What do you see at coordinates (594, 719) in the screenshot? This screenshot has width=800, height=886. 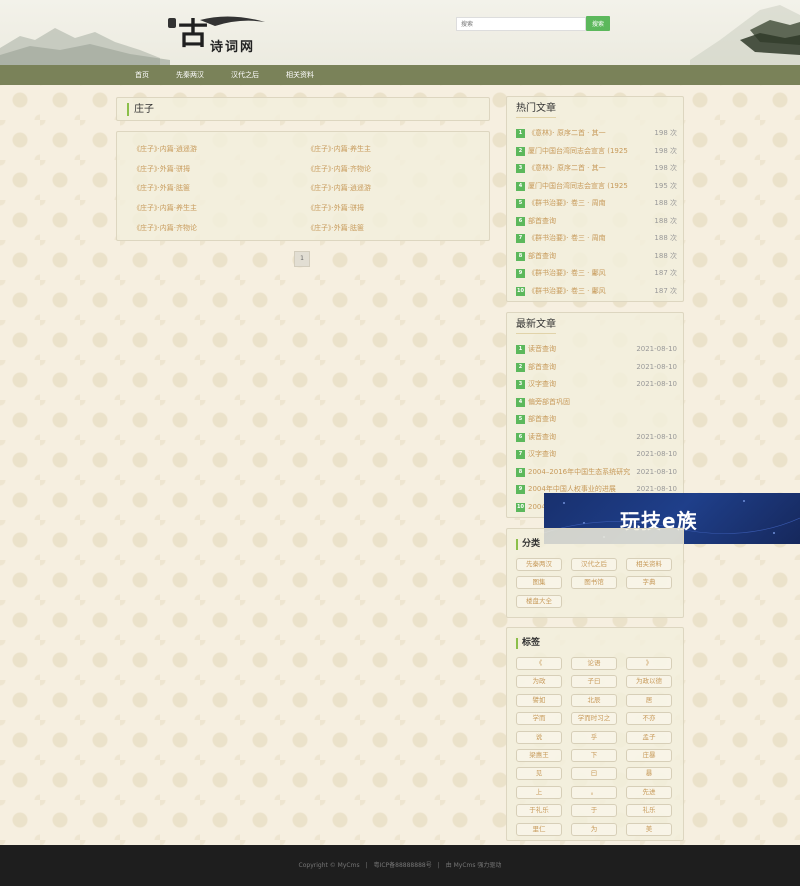 I see `tag-chip: 学而时习之` at bounding box center [594, 719].